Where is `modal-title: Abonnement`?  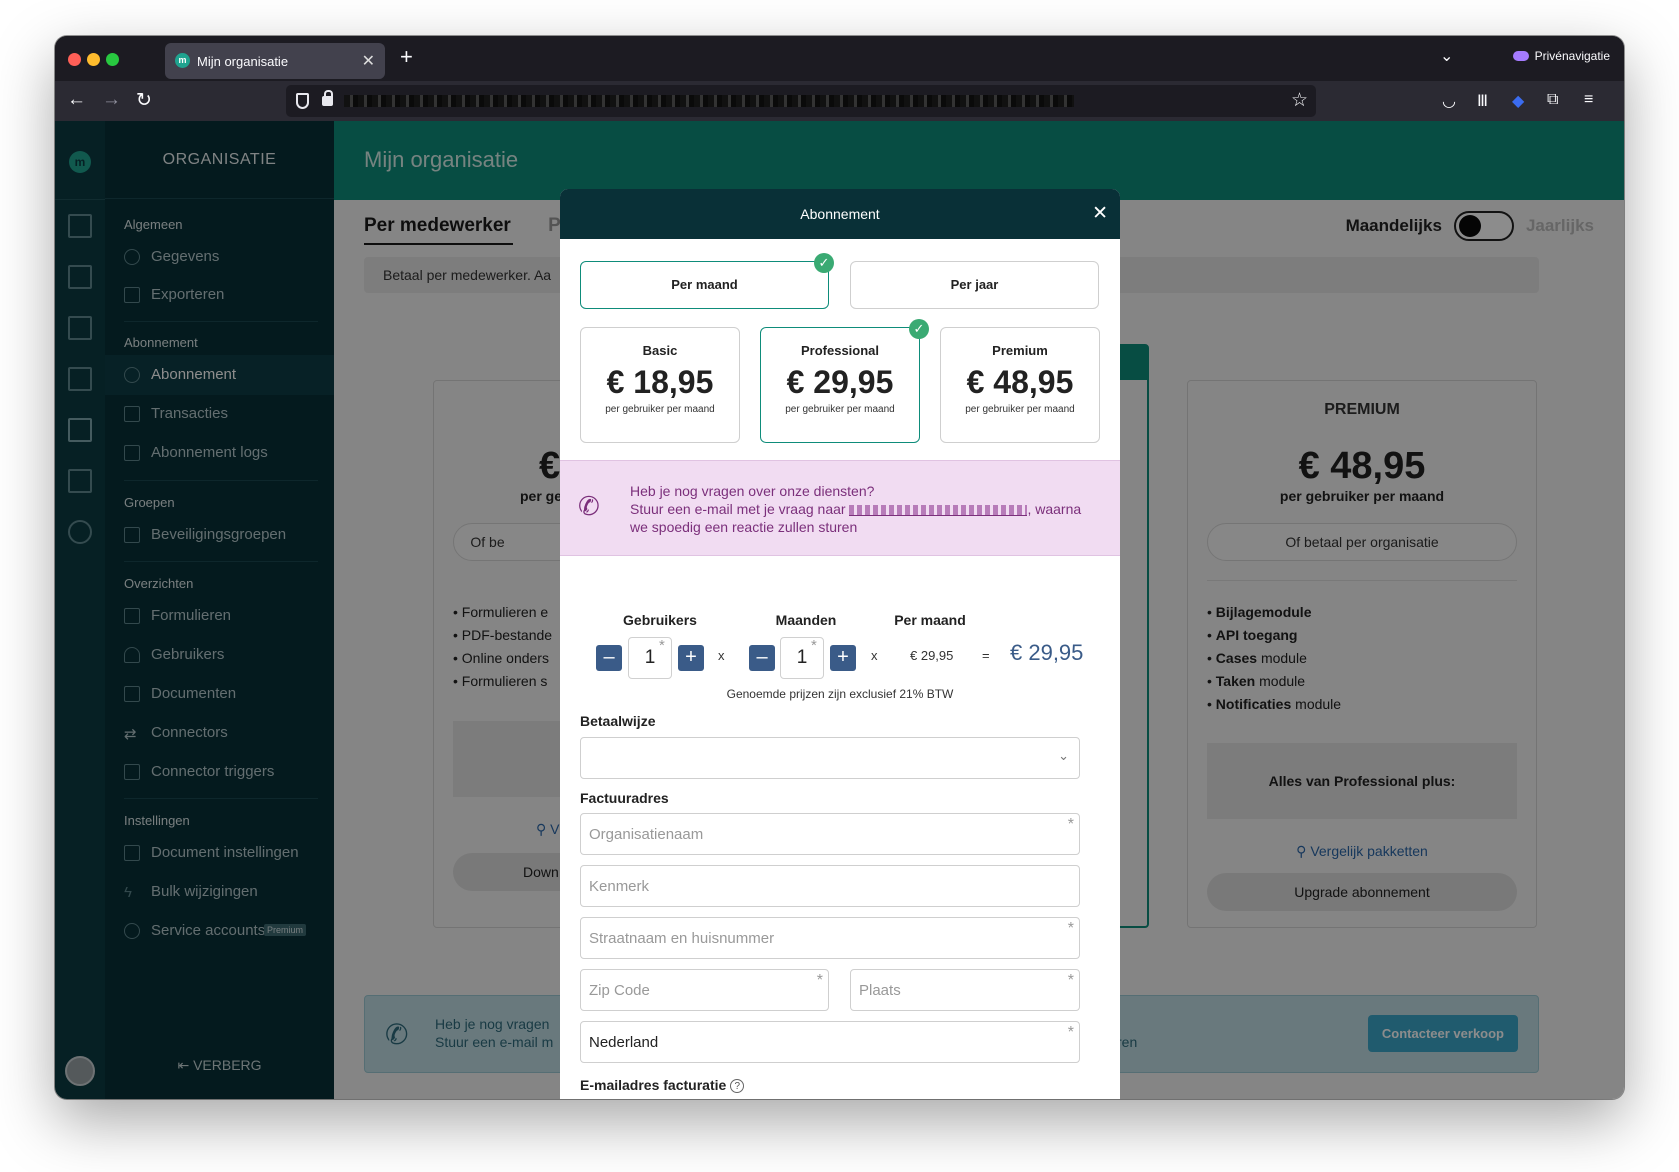
modal-title: Abonnement is located at coordinates (840, 214).